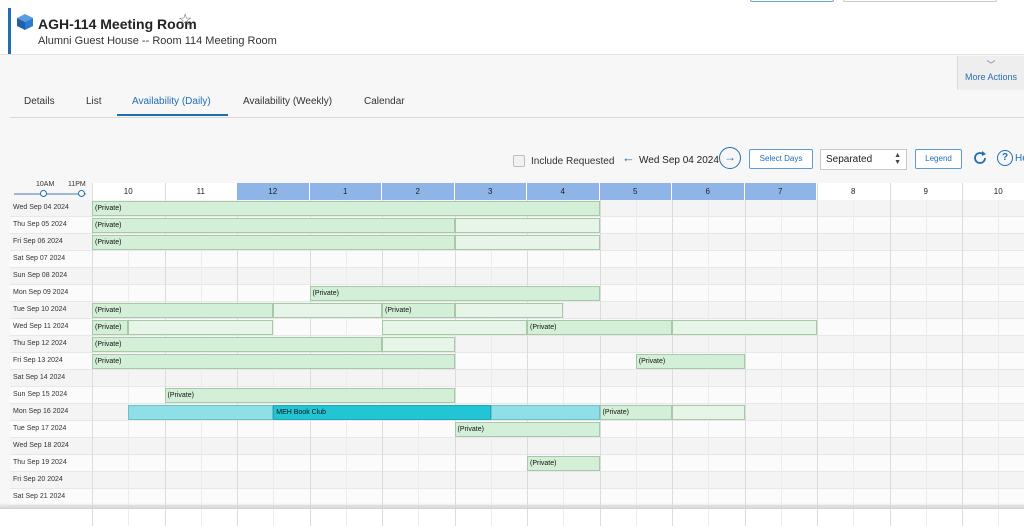 Image resolution: width=1024 pixels, height=526 pixels. Describe the element at coordinates (938, 159) in the screenshot. I see `legend-button: Legend` at that location.